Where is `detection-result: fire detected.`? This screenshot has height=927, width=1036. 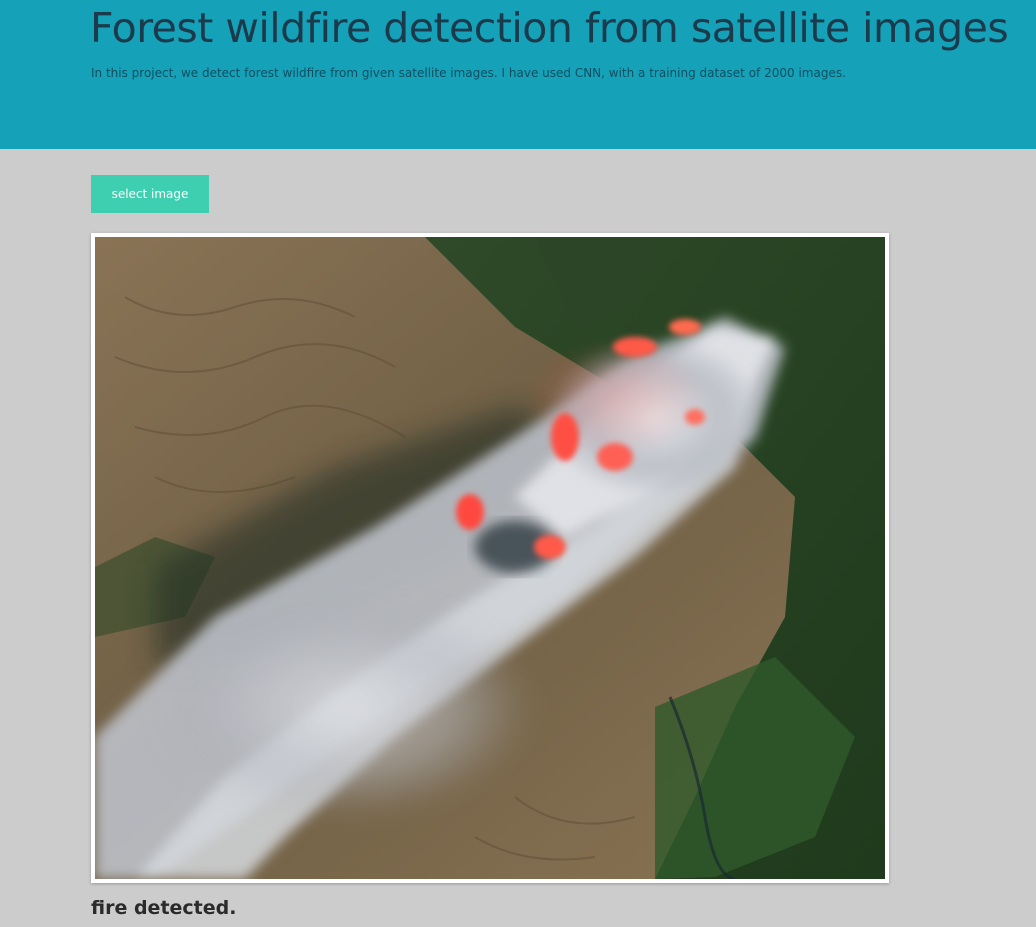 detection-result: fire detected. is located at coordinates (164, 908).